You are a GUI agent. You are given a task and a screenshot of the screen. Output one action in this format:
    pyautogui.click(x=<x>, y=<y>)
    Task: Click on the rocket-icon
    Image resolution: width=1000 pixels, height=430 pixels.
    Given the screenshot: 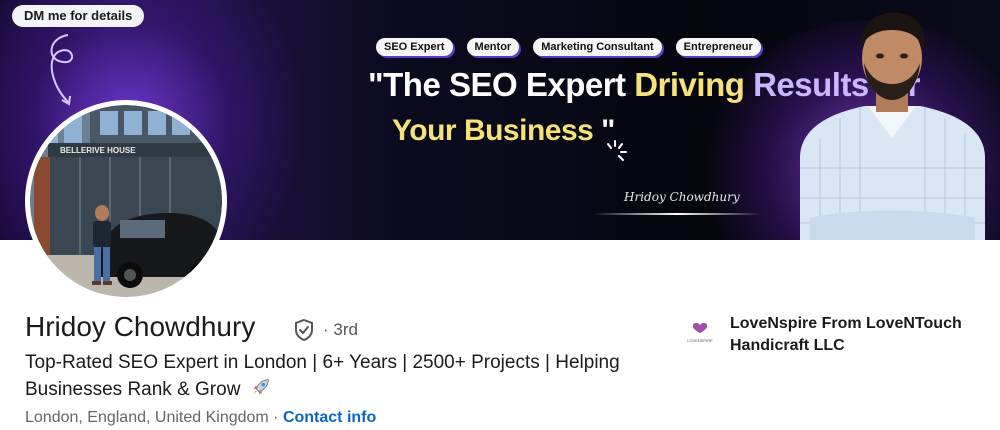 What is the action you would take?
    pyautogui.click(x=261, y=387)
    